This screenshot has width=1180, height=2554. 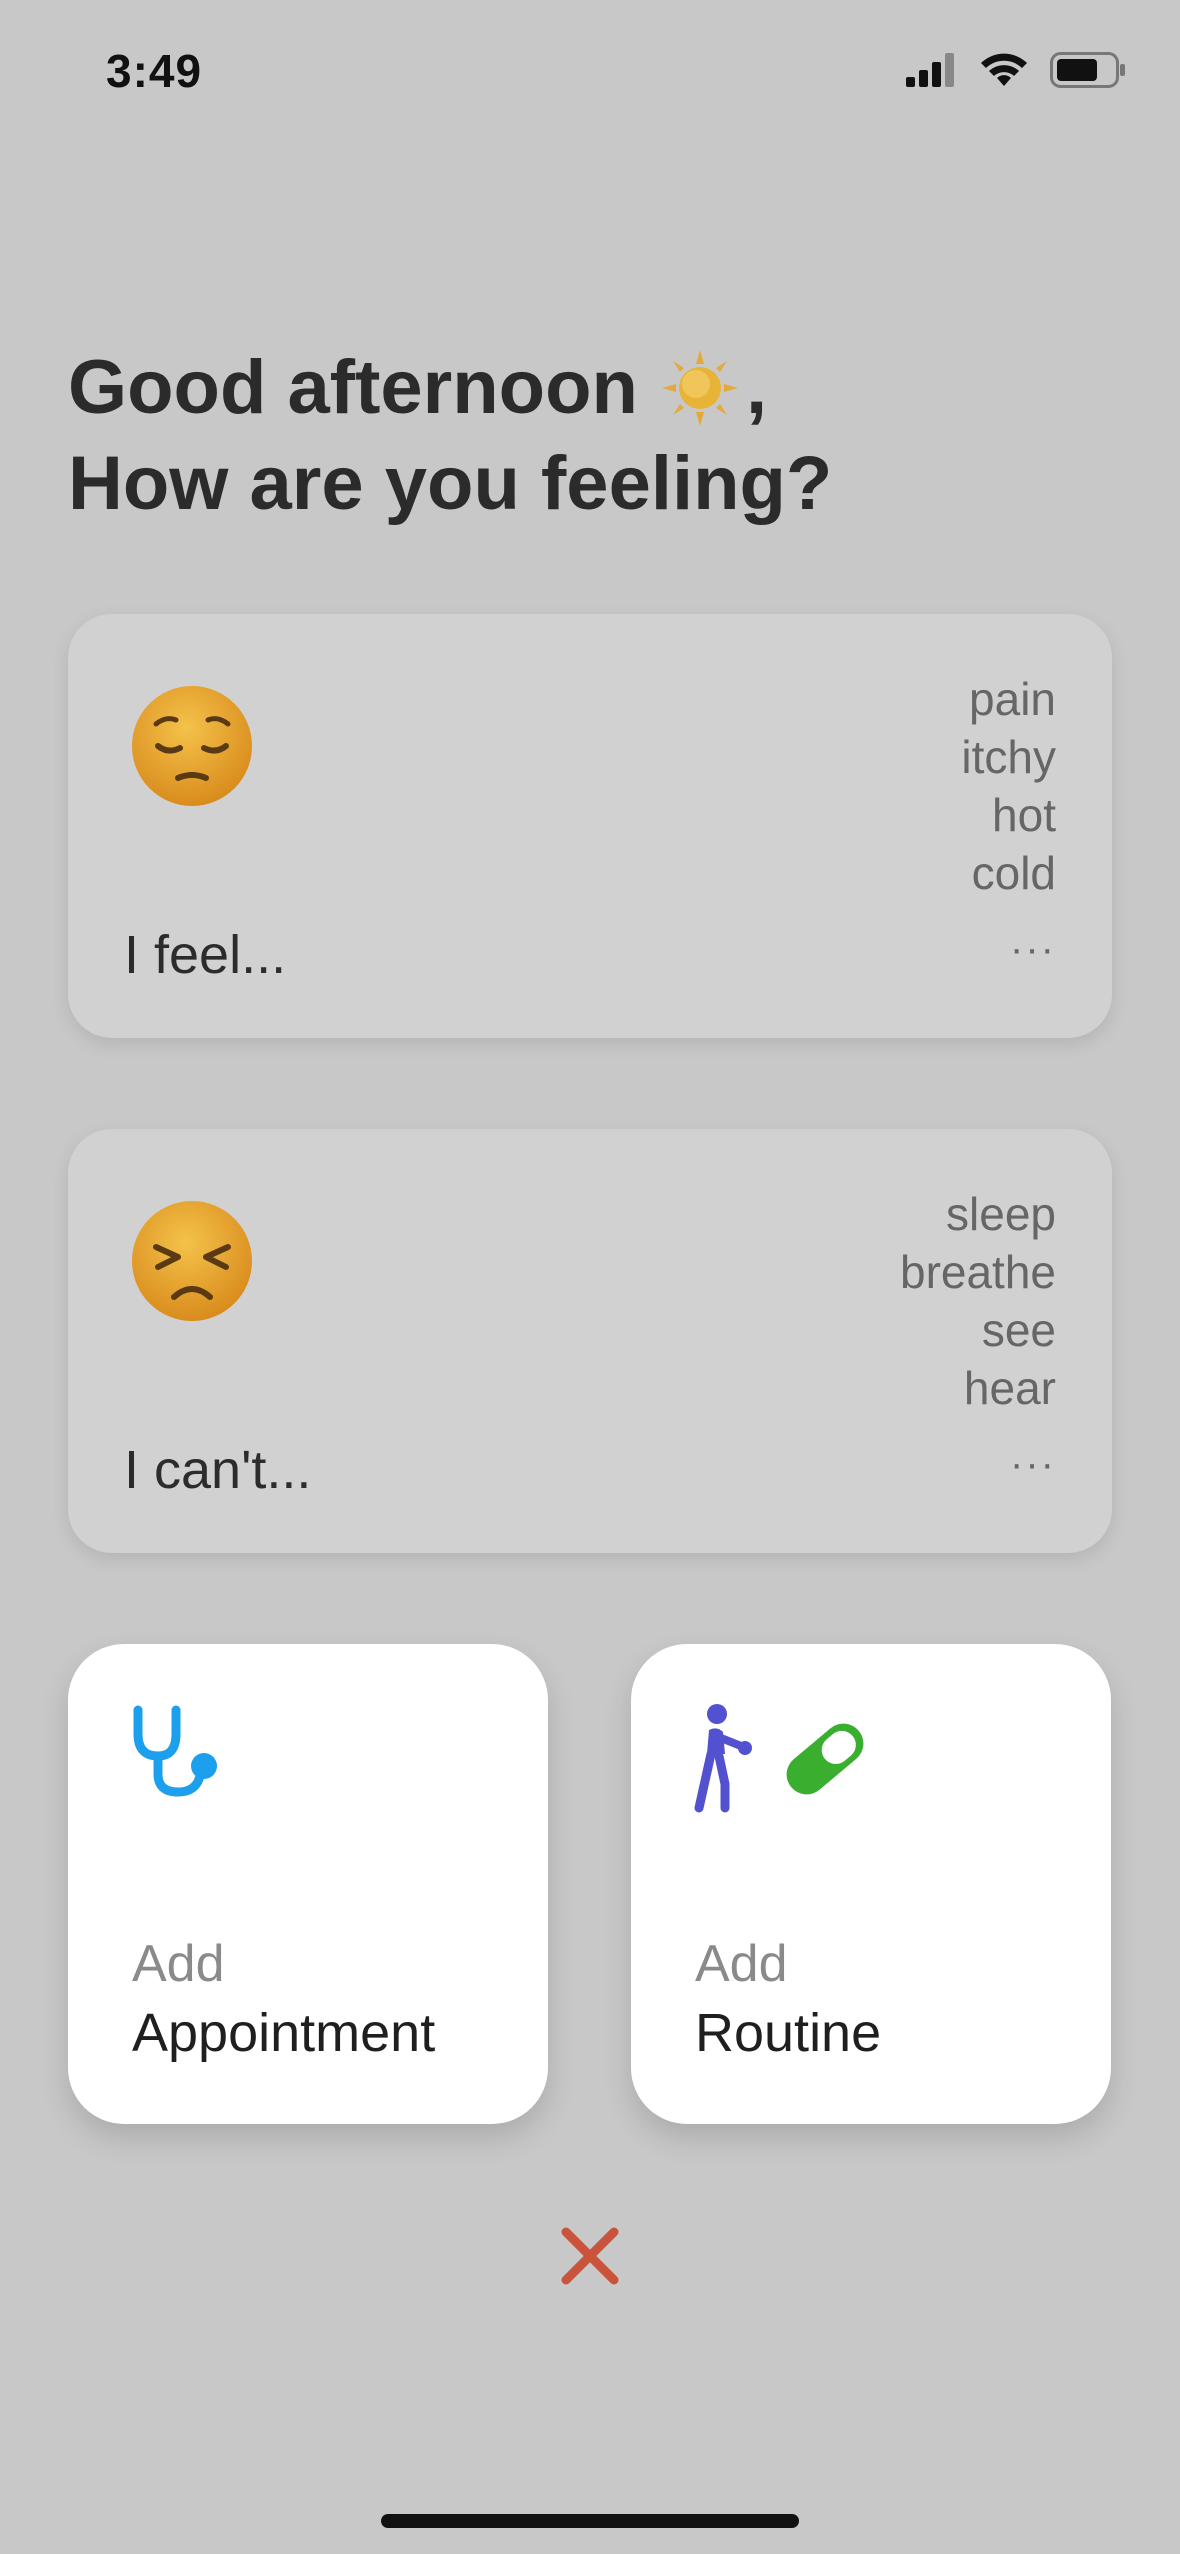 What do you see at coordinates (175, 1751) in the screenshot?
I see `stethoscope-icon` at bounding box center [175, 1751].